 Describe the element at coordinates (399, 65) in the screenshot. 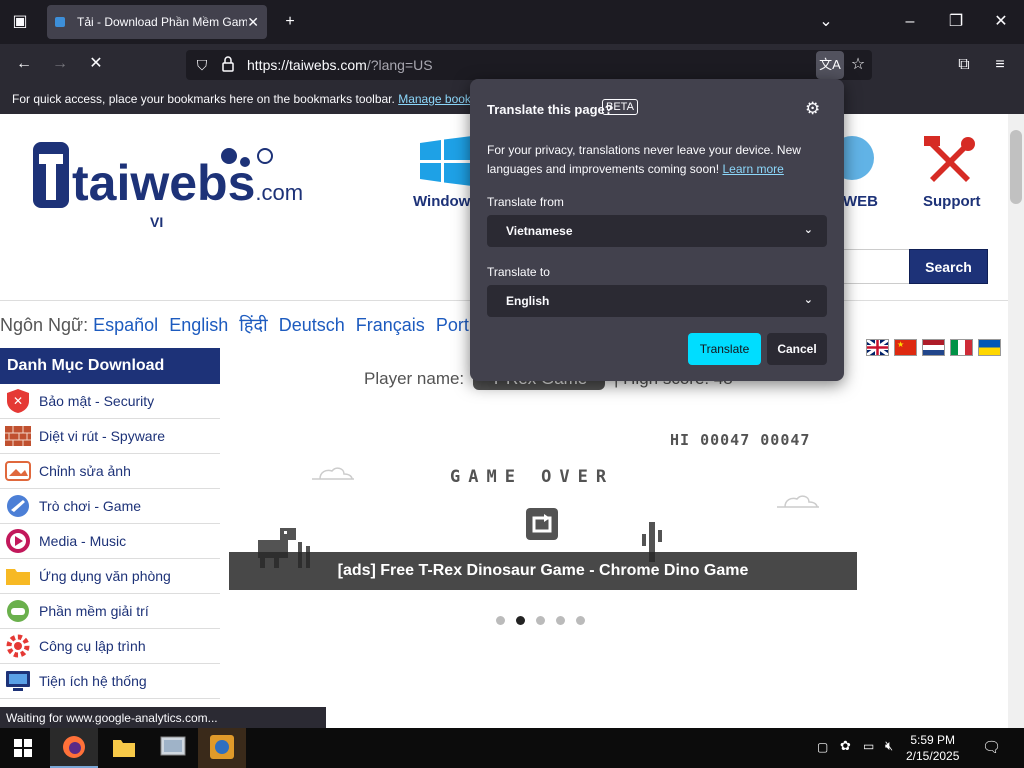

I see `url-query: /?lang=US` at that location.